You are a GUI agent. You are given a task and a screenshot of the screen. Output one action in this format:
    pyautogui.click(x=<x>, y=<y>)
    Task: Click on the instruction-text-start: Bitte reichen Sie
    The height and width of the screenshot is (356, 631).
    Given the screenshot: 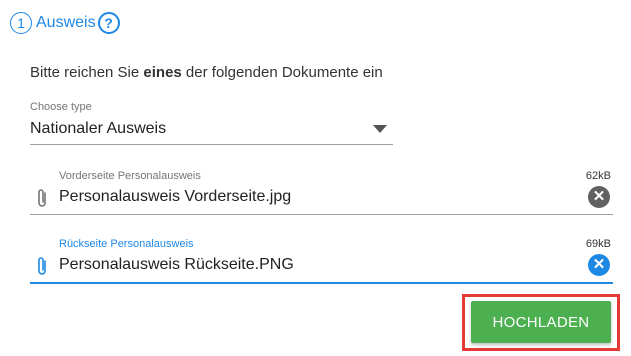 What is the action you would take?
    pyautogui.click(x=87, y=72)
    